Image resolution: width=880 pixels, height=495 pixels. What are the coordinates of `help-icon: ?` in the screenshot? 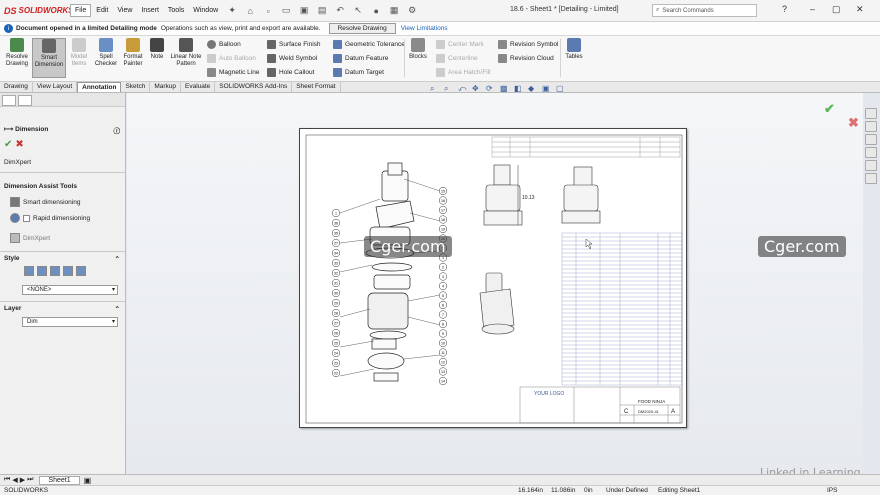 It's located at (784, 9).